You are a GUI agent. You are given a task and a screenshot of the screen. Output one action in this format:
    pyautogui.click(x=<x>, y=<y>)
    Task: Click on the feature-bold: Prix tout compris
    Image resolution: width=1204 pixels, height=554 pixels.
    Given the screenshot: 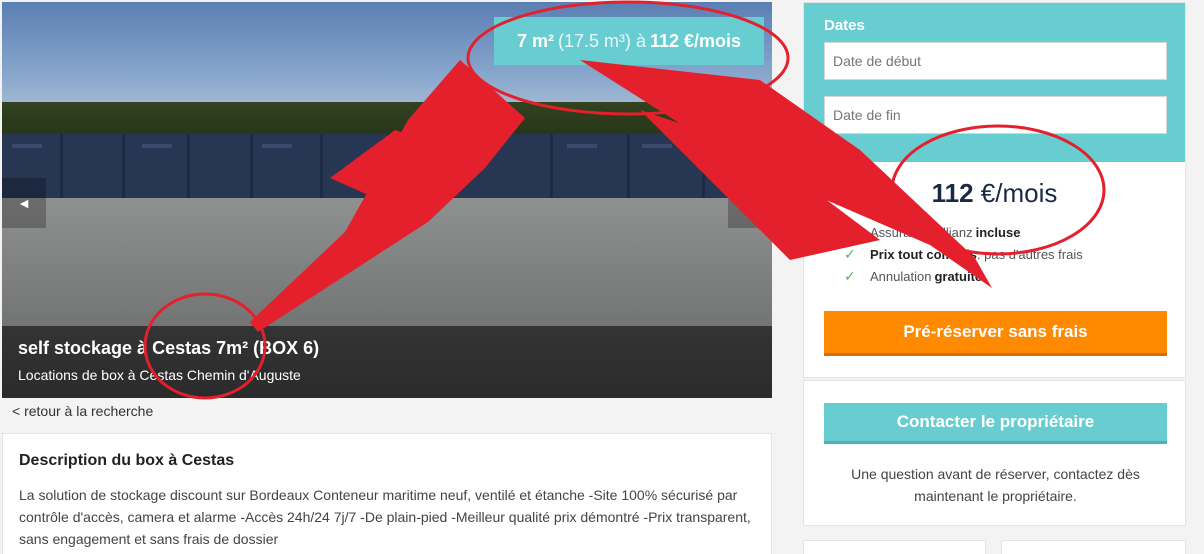 What is the action you would take?
    pyautogui.click(x=923, y=254)
    